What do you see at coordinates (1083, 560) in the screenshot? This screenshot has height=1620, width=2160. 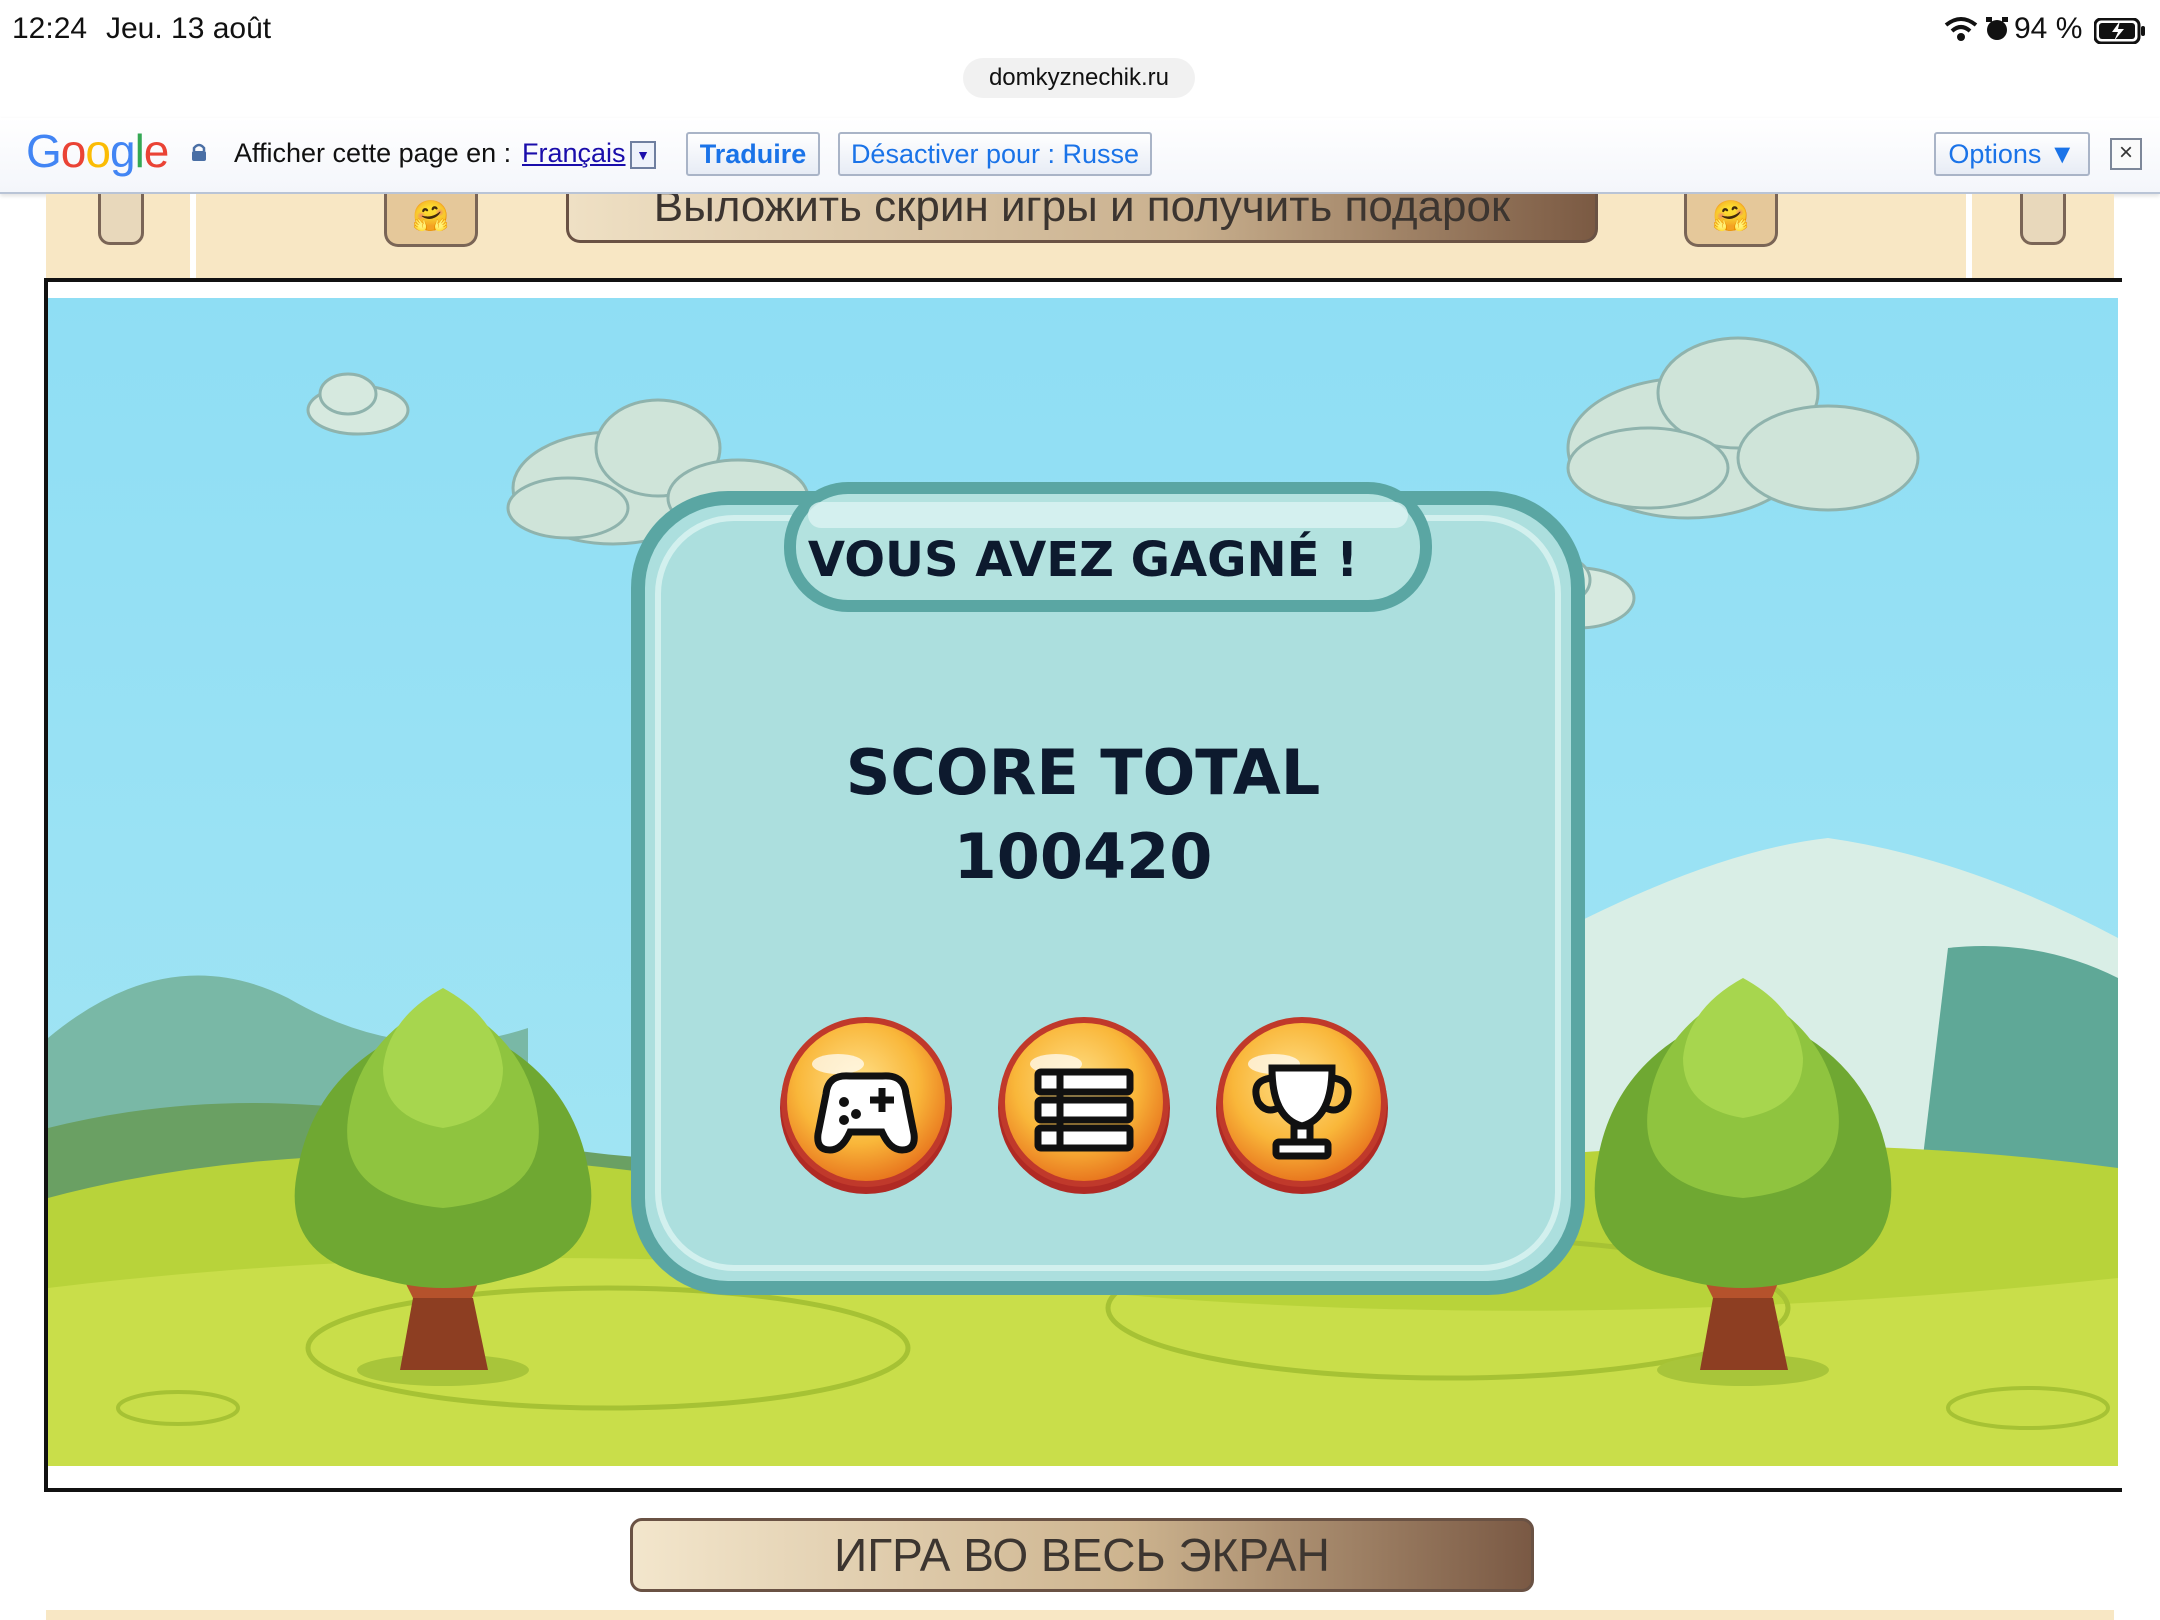 I see `panel-title: VOUS AVEZ GAGNÉ !` at bounding box center [1083, 560].